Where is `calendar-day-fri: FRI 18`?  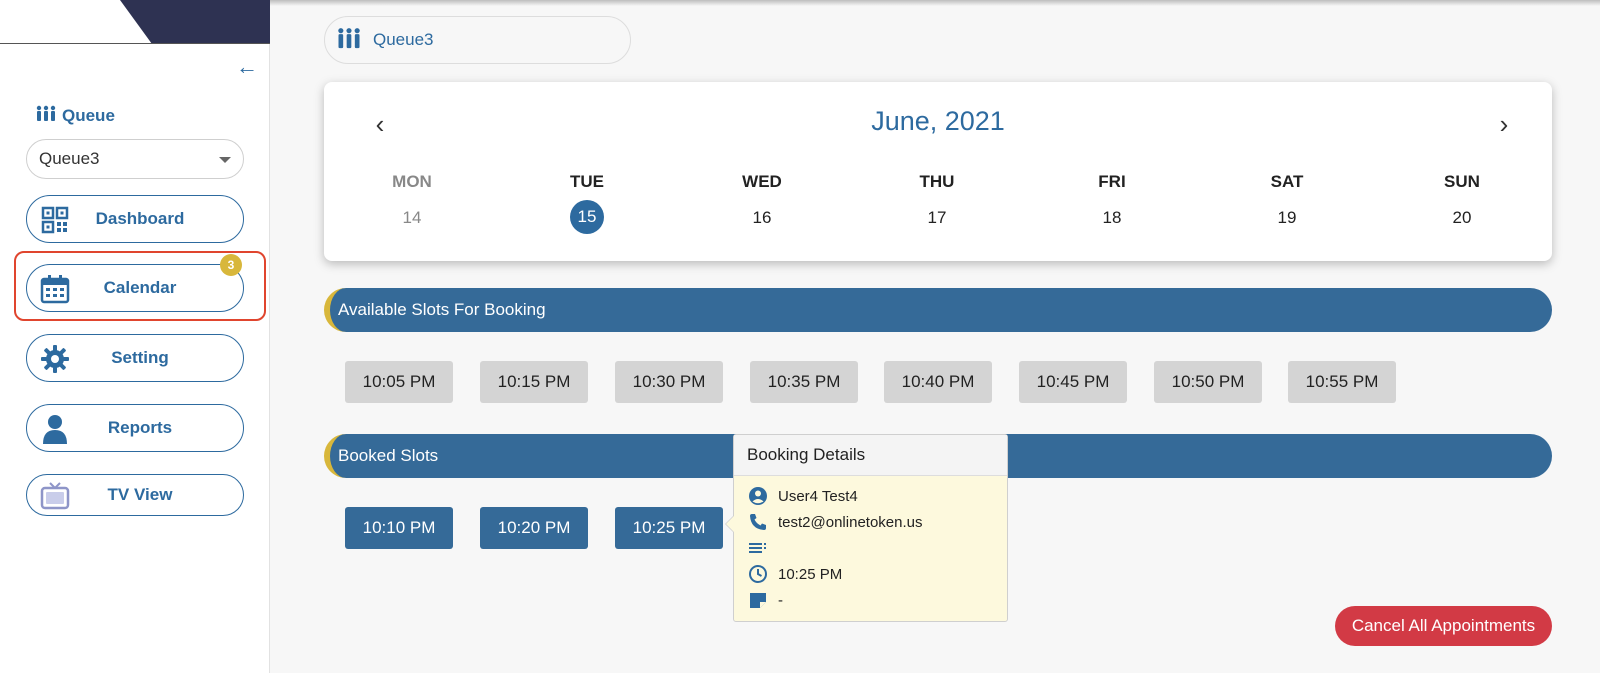 calendar-day-fri: FRI 18 is located at coordinates (1112, 207).